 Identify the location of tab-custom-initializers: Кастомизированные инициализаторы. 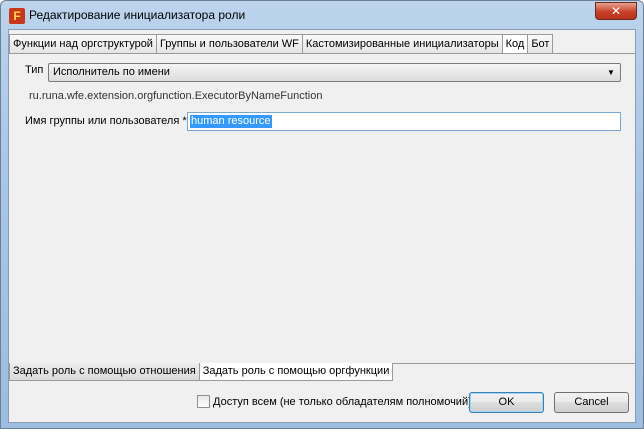
(402, 43).